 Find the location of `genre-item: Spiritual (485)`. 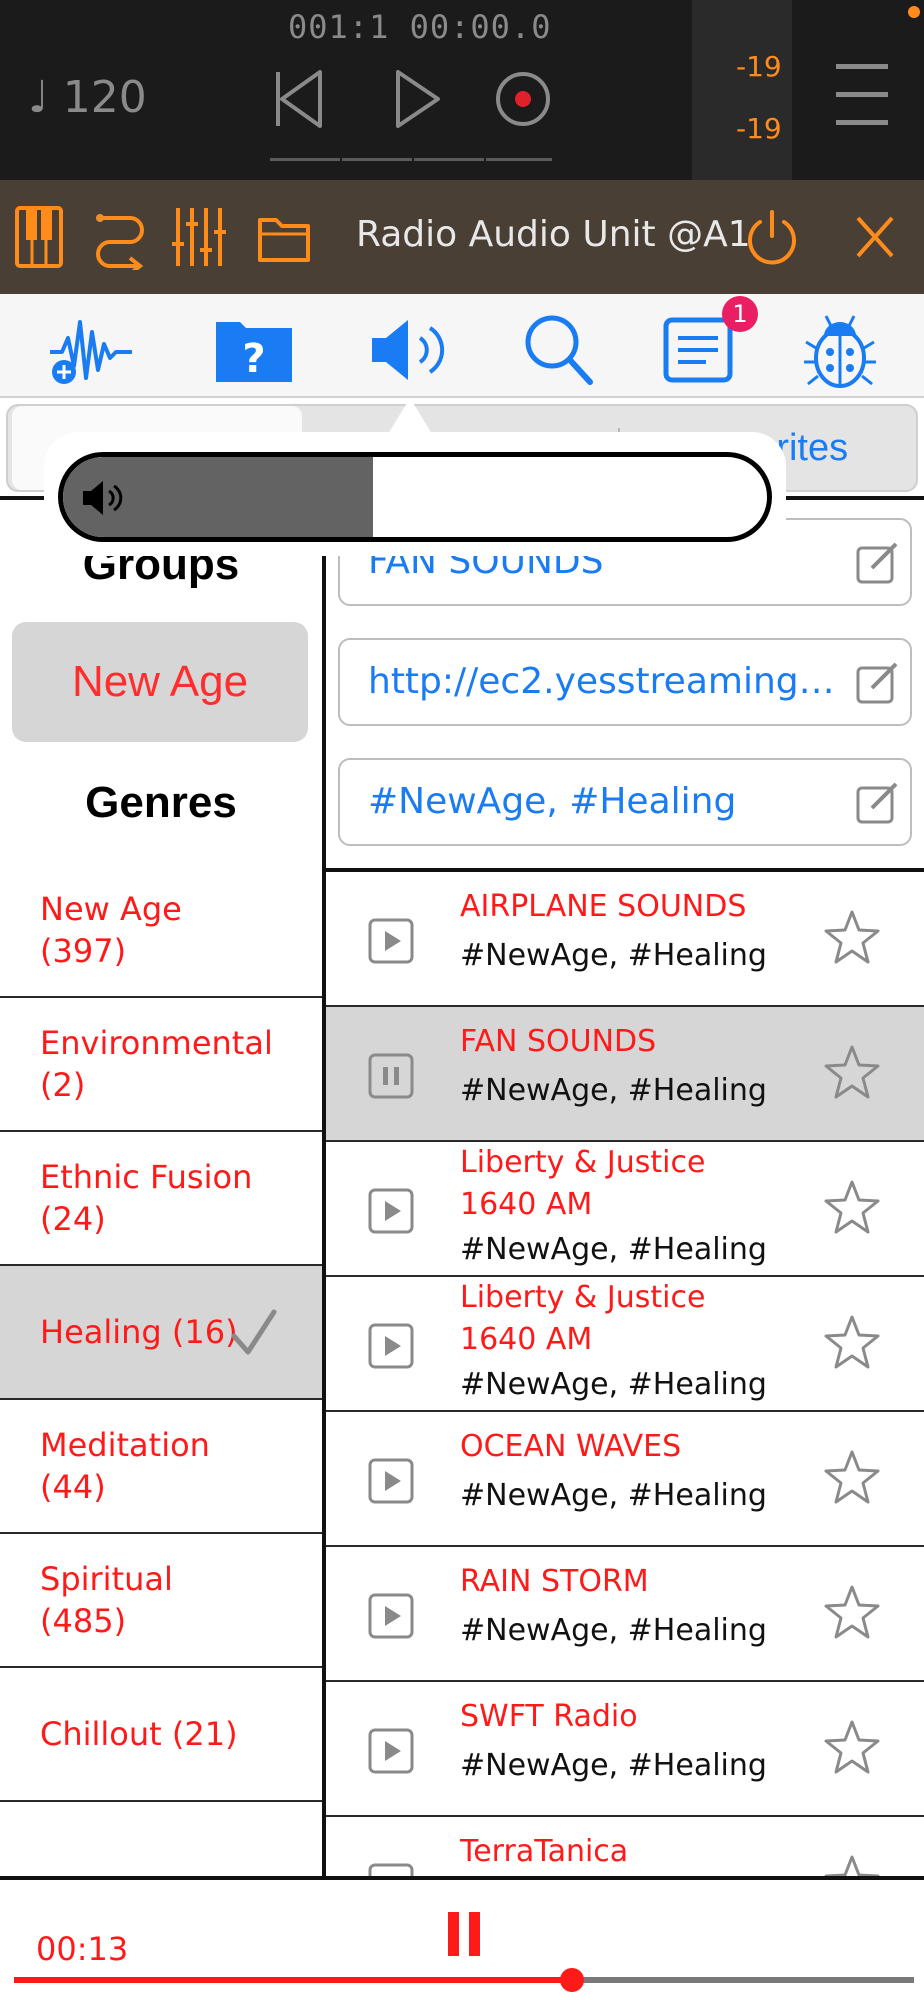

genre-item: Spiritual (485) is located at coordinates (161, 1601).